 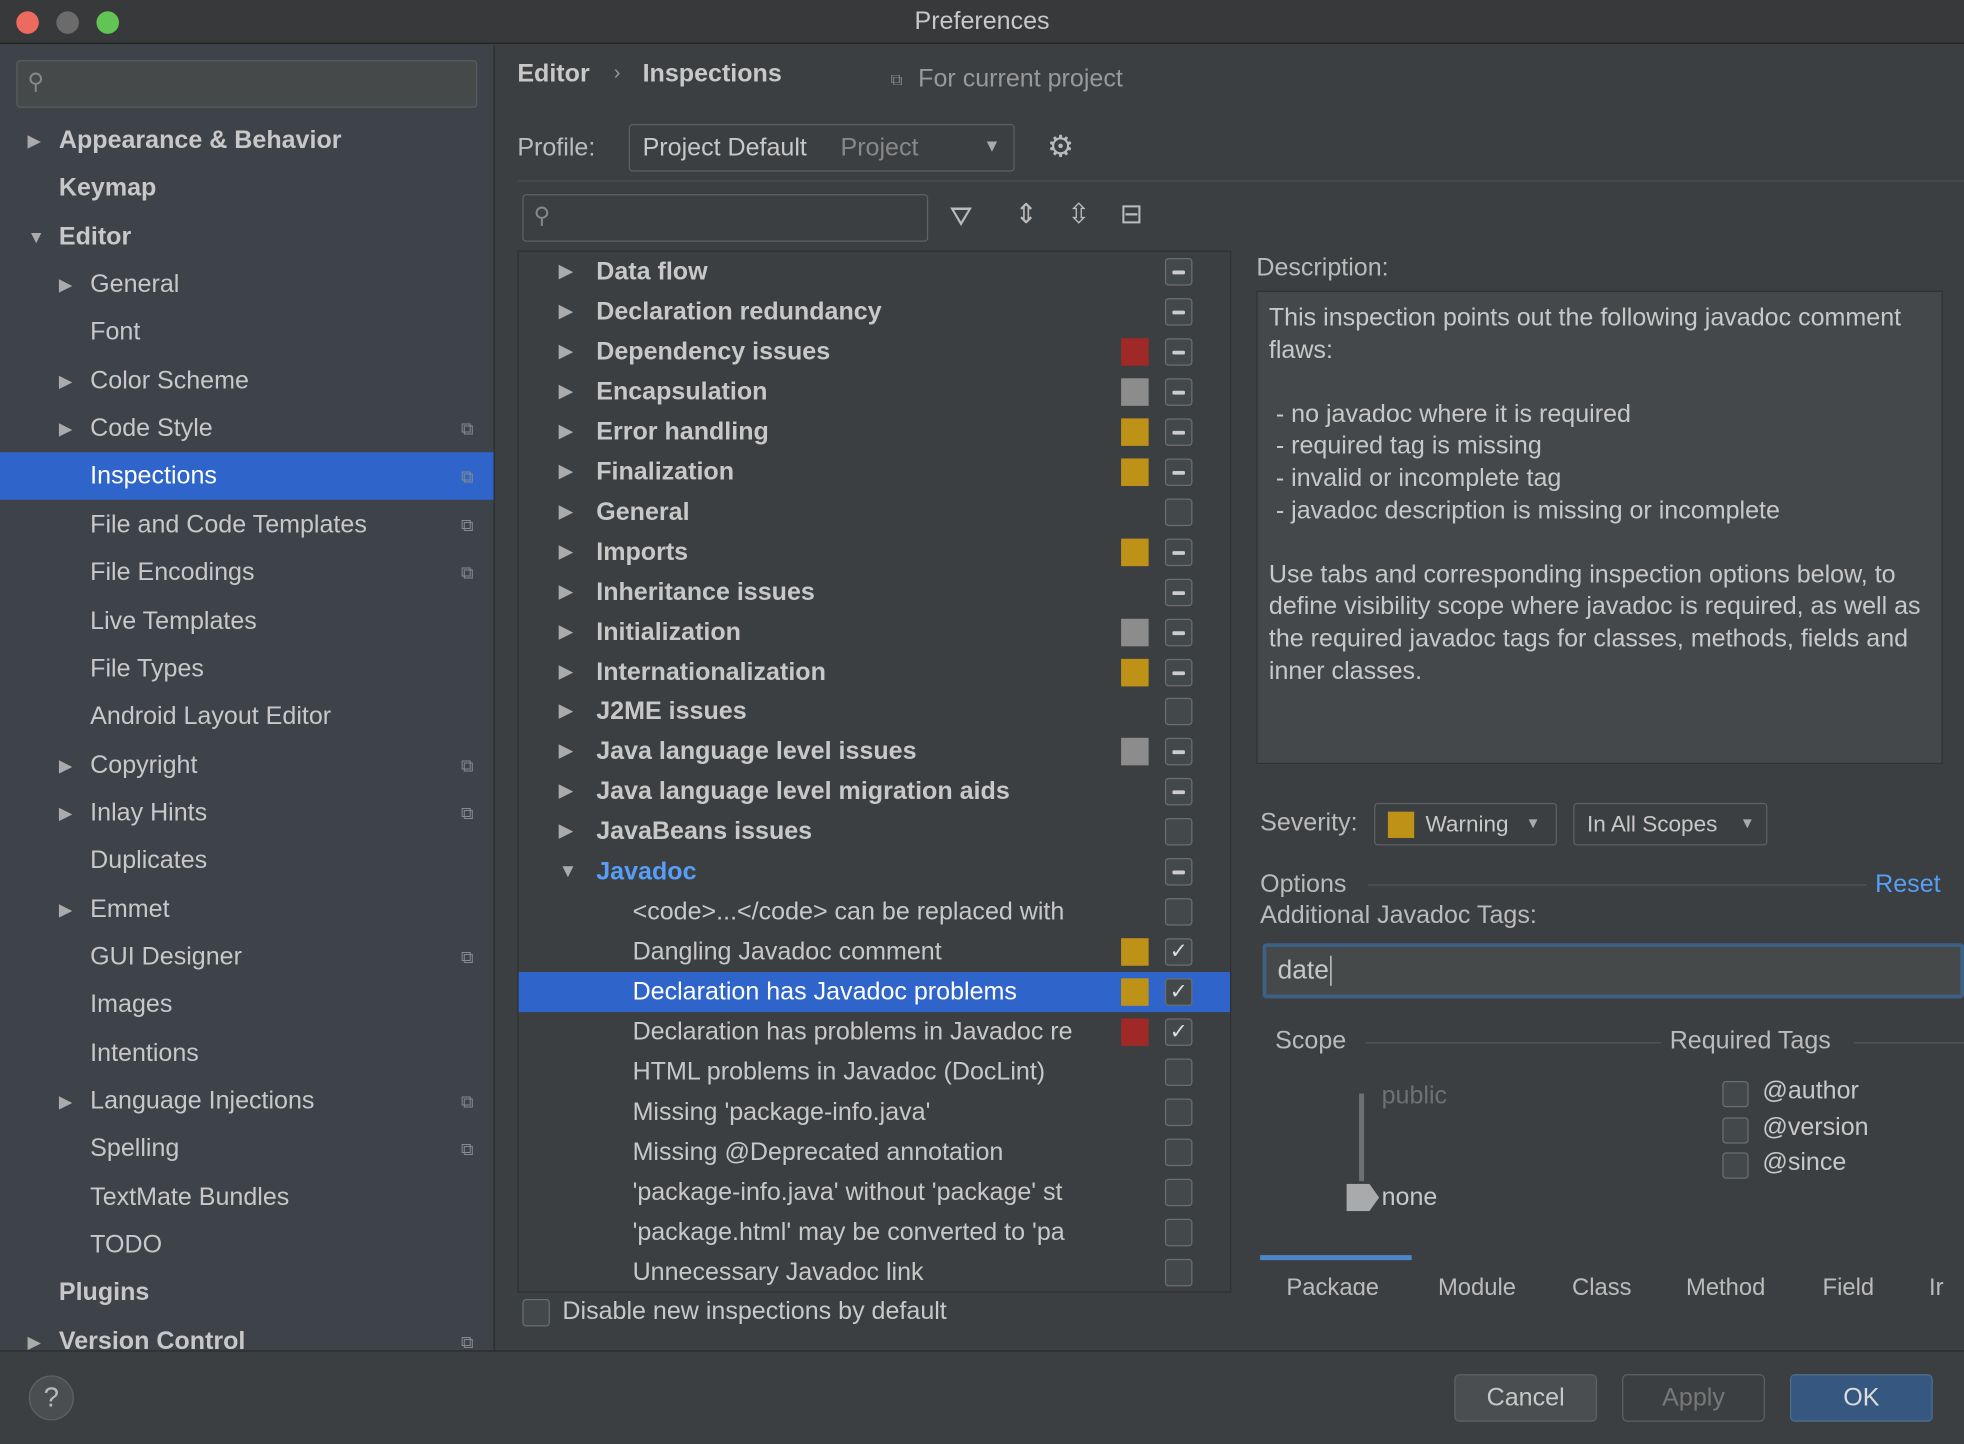 What do you see at coordinates (247, 140) in the screenshot?
I see `sidebar-item-appearance-behavior: ▶ Appearance & Behavior` at bounding box center [247, 140].